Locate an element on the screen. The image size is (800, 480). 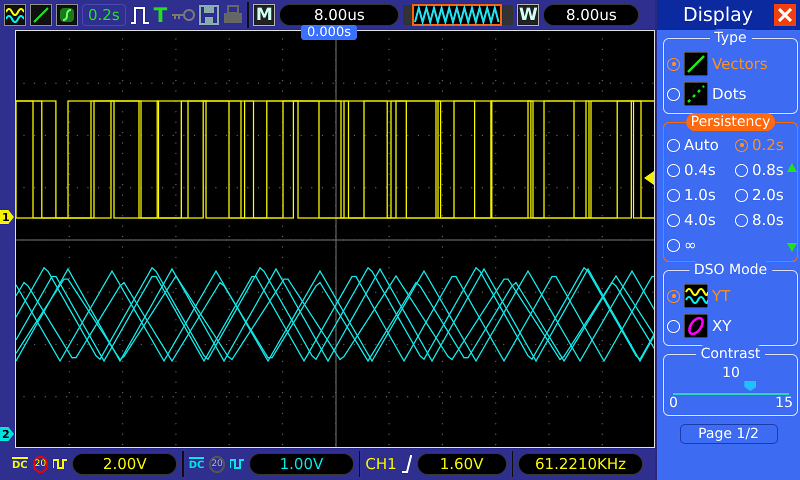
channel-marker: 1 is located at coordinates (7, 217).